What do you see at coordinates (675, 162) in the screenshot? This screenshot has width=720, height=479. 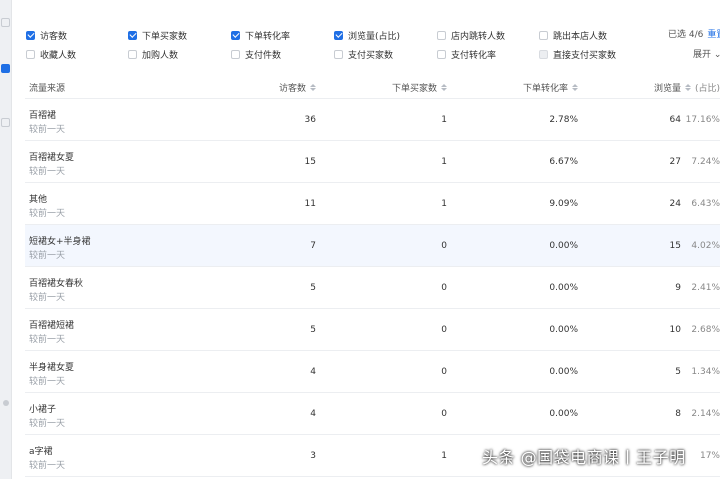 I see `views-value: 27` at bounding box center [675, 162].